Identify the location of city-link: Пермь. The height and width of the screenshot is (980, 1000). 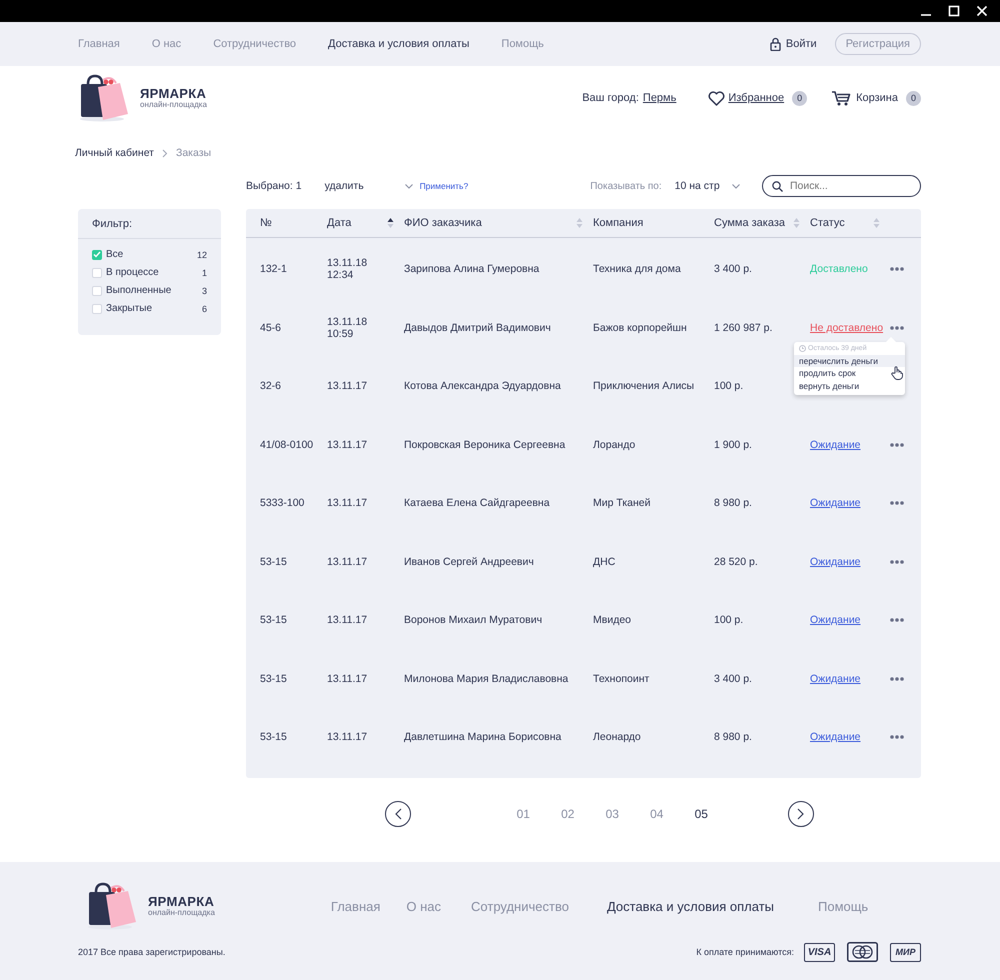
(659, 98).